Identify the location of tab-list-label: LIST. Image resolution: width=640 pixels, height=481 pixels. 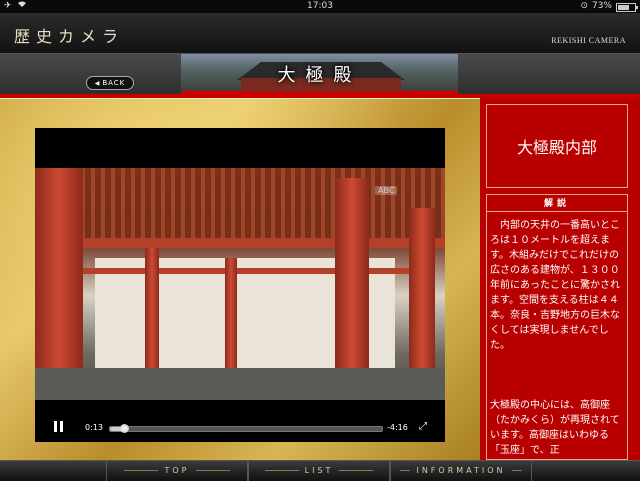
(319, 470).